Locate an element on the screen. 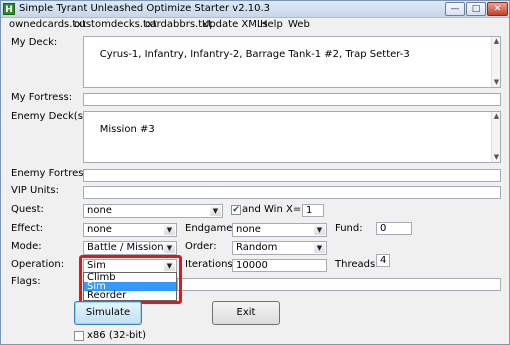 Image resolution: width=510 pixels, height=345 pixels. highlight-box is located at coordinates (130, 279).